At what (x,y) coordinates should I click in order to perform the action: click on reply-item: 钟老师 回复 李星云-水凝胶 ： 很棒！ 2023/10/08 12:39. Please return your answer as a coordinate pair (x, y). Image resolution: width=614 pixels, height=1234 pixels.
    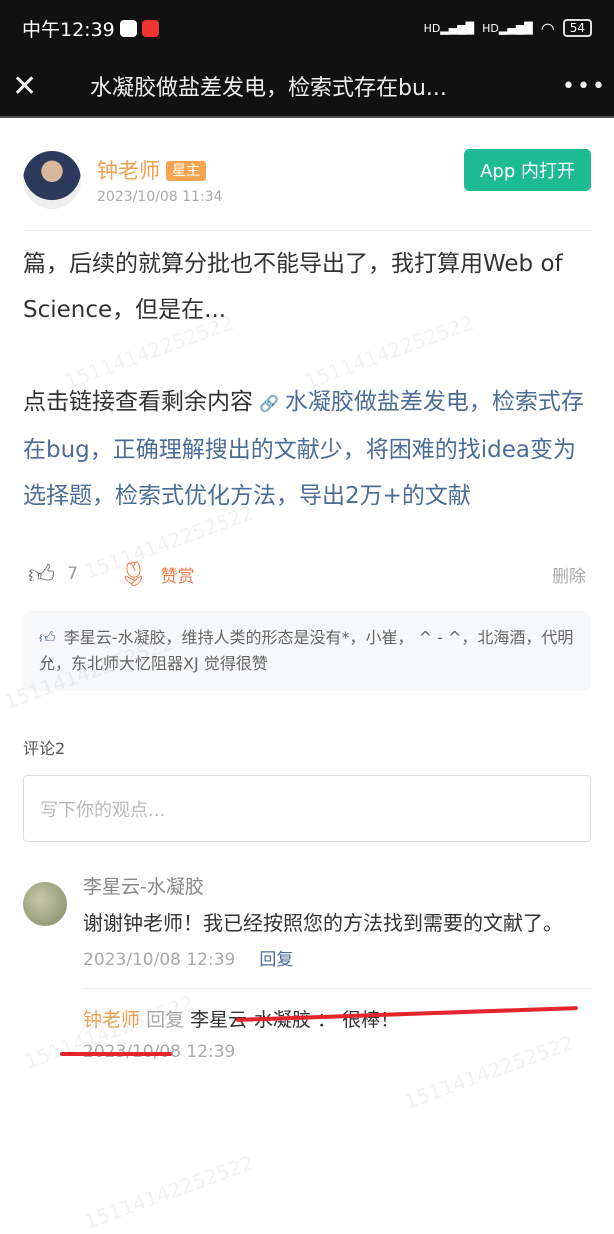
    Looking at the image, I should click on (337, 1025).